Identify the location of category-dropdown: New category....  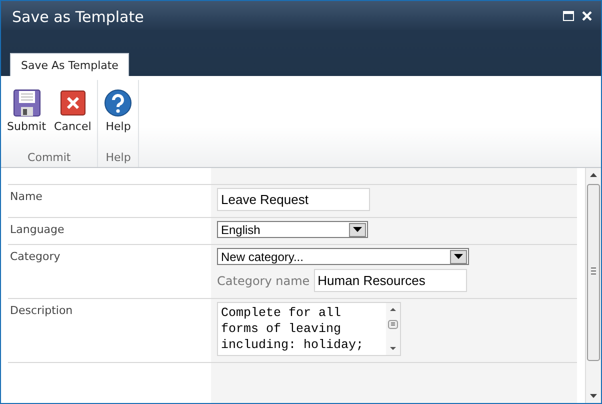
(343, 256).